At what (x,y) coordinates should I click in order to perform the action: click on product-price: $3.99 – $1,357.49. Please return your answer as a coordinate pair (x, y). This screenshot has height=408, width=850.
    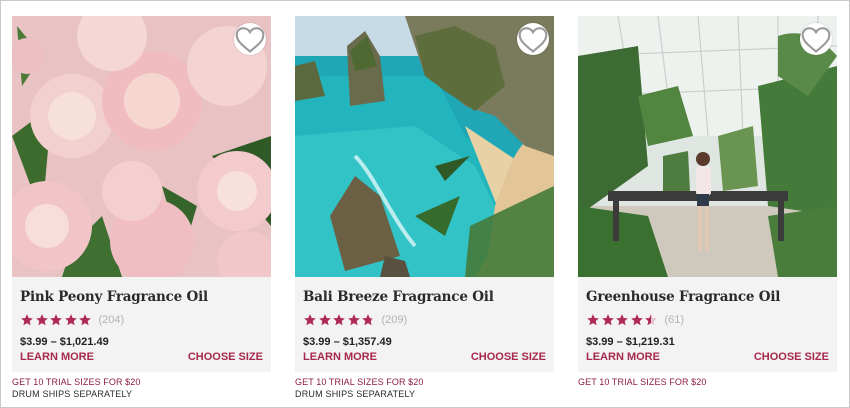
    Looking at the image, I should click on (347, 342).